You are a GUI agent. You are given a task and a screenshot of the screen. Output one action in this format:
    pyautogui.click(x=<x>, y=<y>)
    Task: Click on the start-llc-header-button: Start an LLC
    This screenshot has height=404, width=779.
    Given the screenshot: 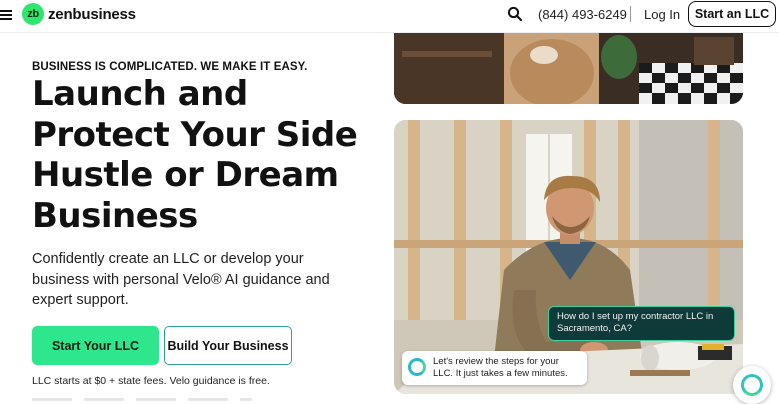 What is the action you would take?
    pyautogui.click(x=732, y=14)
    